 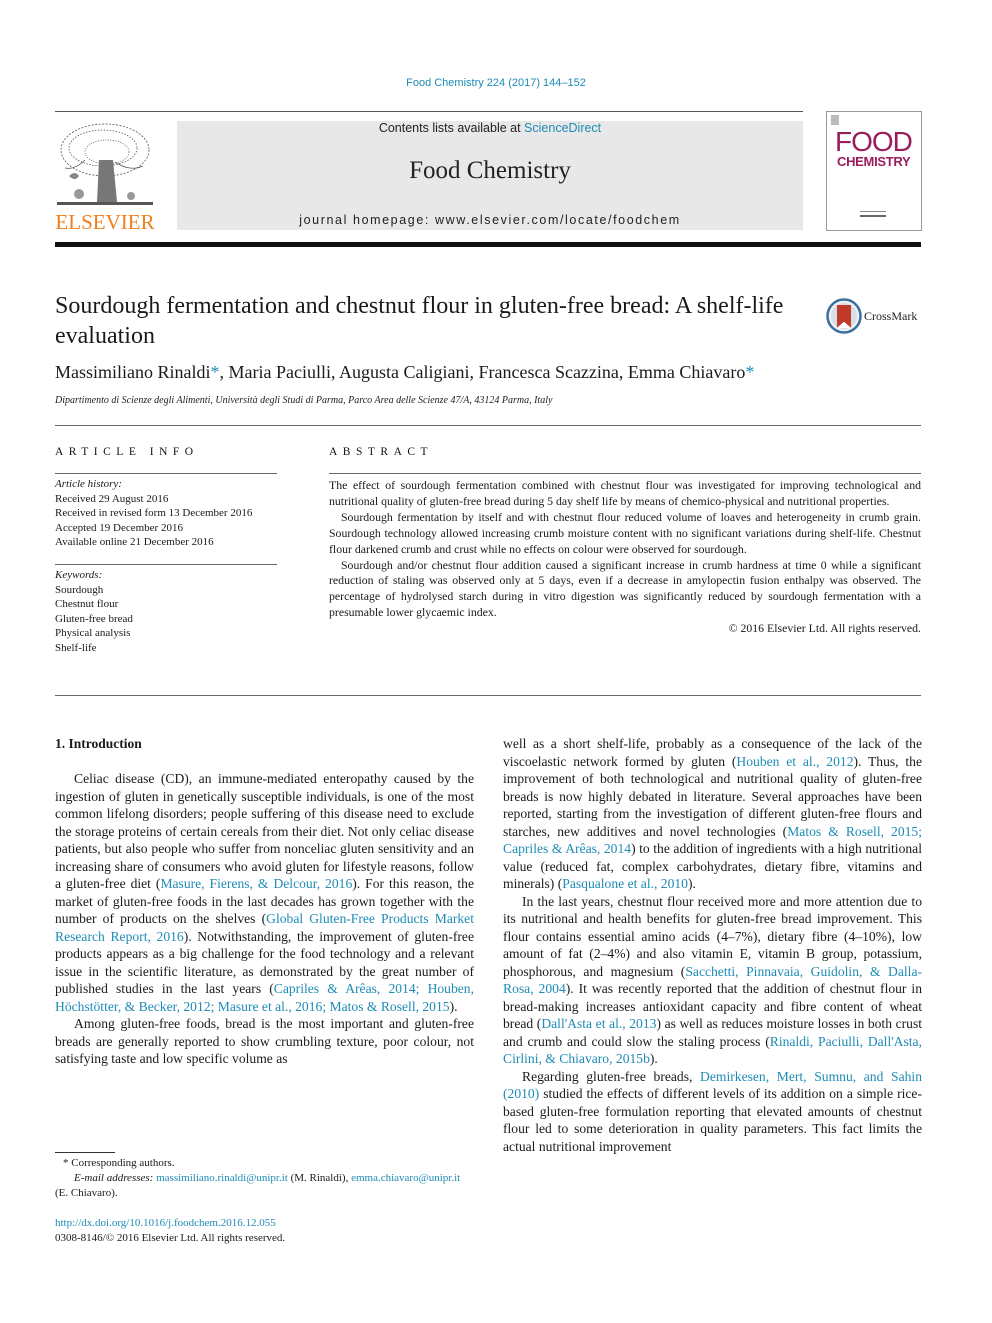 I want to click on history-online: Available online 21 December 2016, so click(x=134, y=542).